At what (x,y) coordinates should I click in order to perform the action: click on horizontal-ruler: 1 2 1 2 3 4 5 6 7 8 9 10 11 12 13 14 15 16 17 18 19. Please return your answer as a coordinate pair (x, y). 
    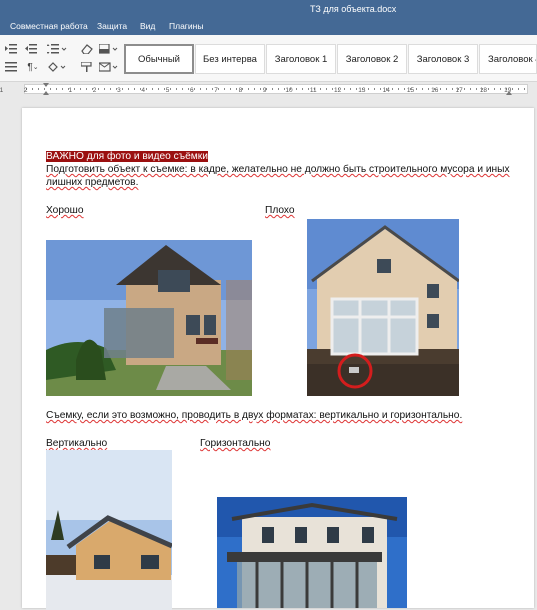
    Looking at the image, I should click on (268, 89).